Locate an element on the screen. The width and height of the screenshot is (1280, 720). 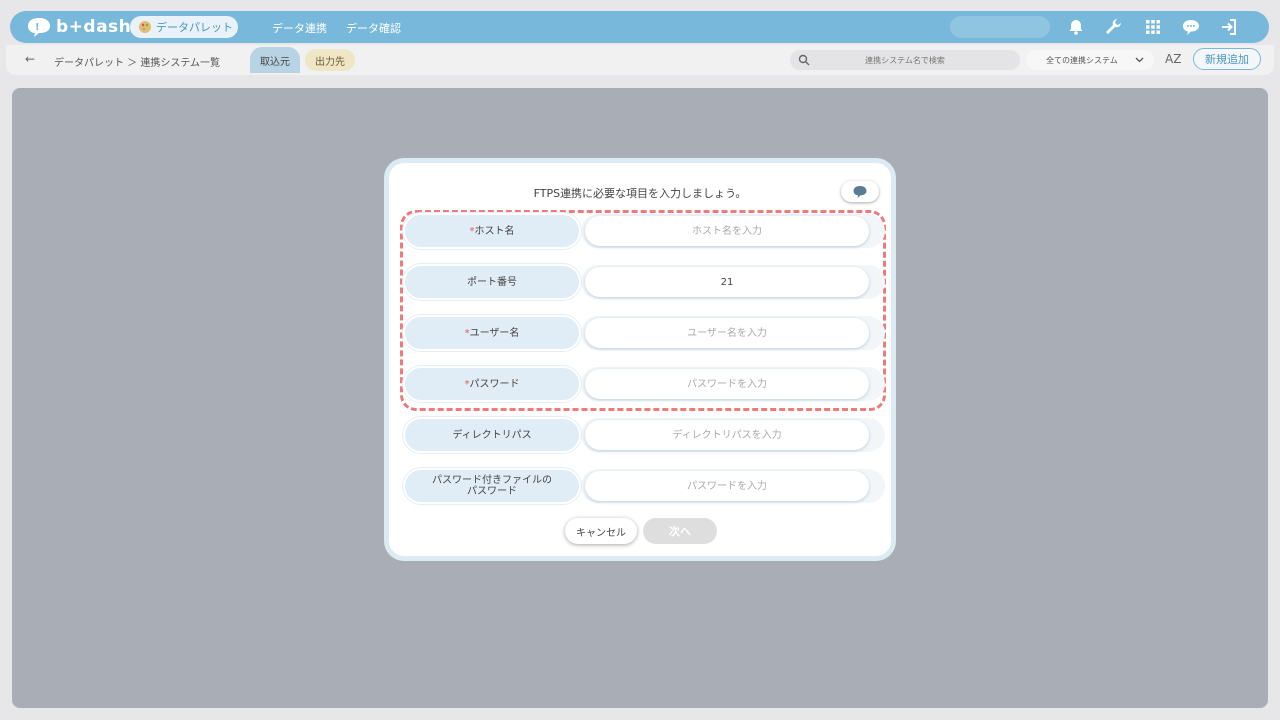
field-row-directory: ディレクトリパス is located at coordinates (644, 435).